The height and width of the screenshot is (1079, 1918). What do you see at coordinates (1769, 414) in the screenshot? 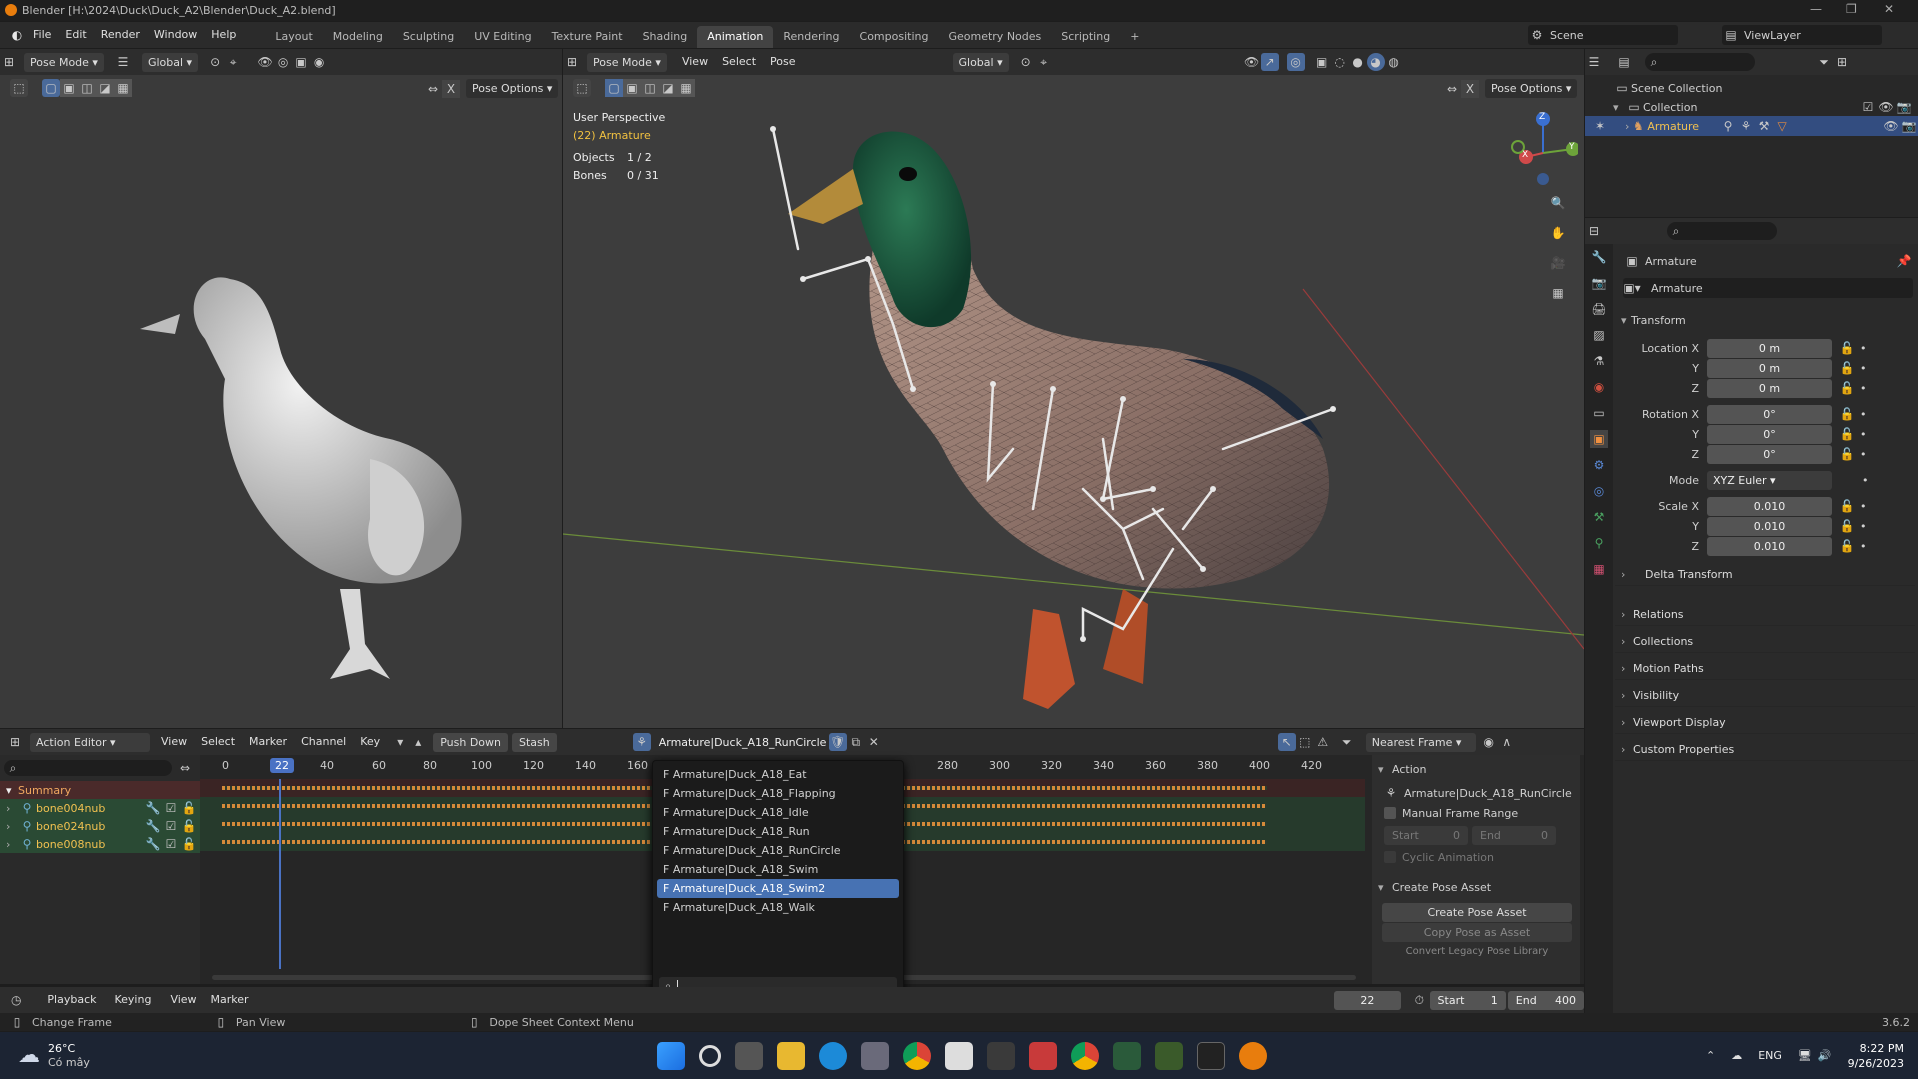
I see `rotation-x-field: 0°` at bounding box center [1769, 414].